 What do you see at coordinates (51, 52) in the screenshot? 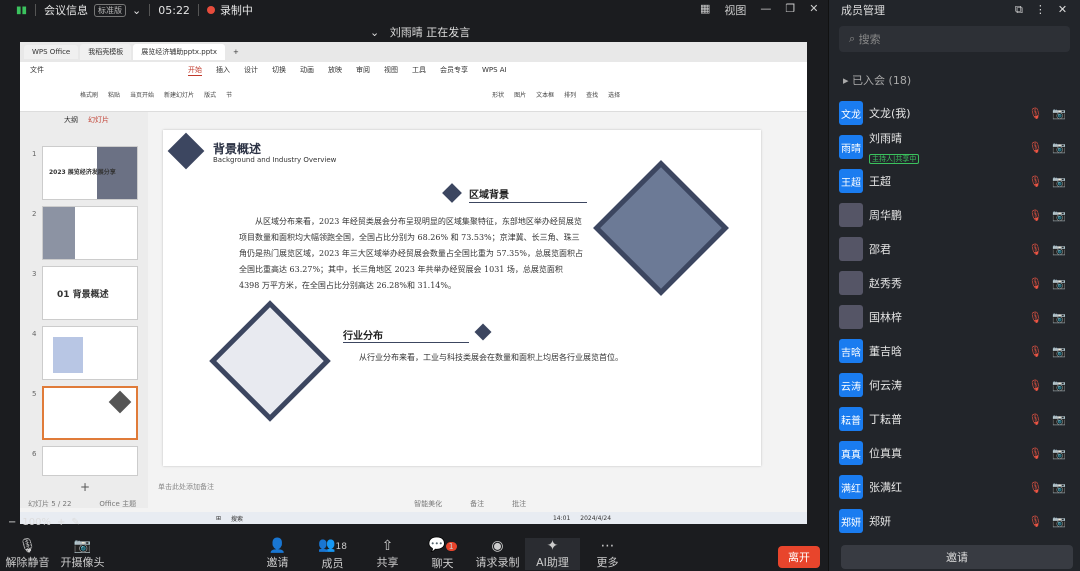
I see `tab-wps-office: WPS Office` at bounding box center [51, 52].